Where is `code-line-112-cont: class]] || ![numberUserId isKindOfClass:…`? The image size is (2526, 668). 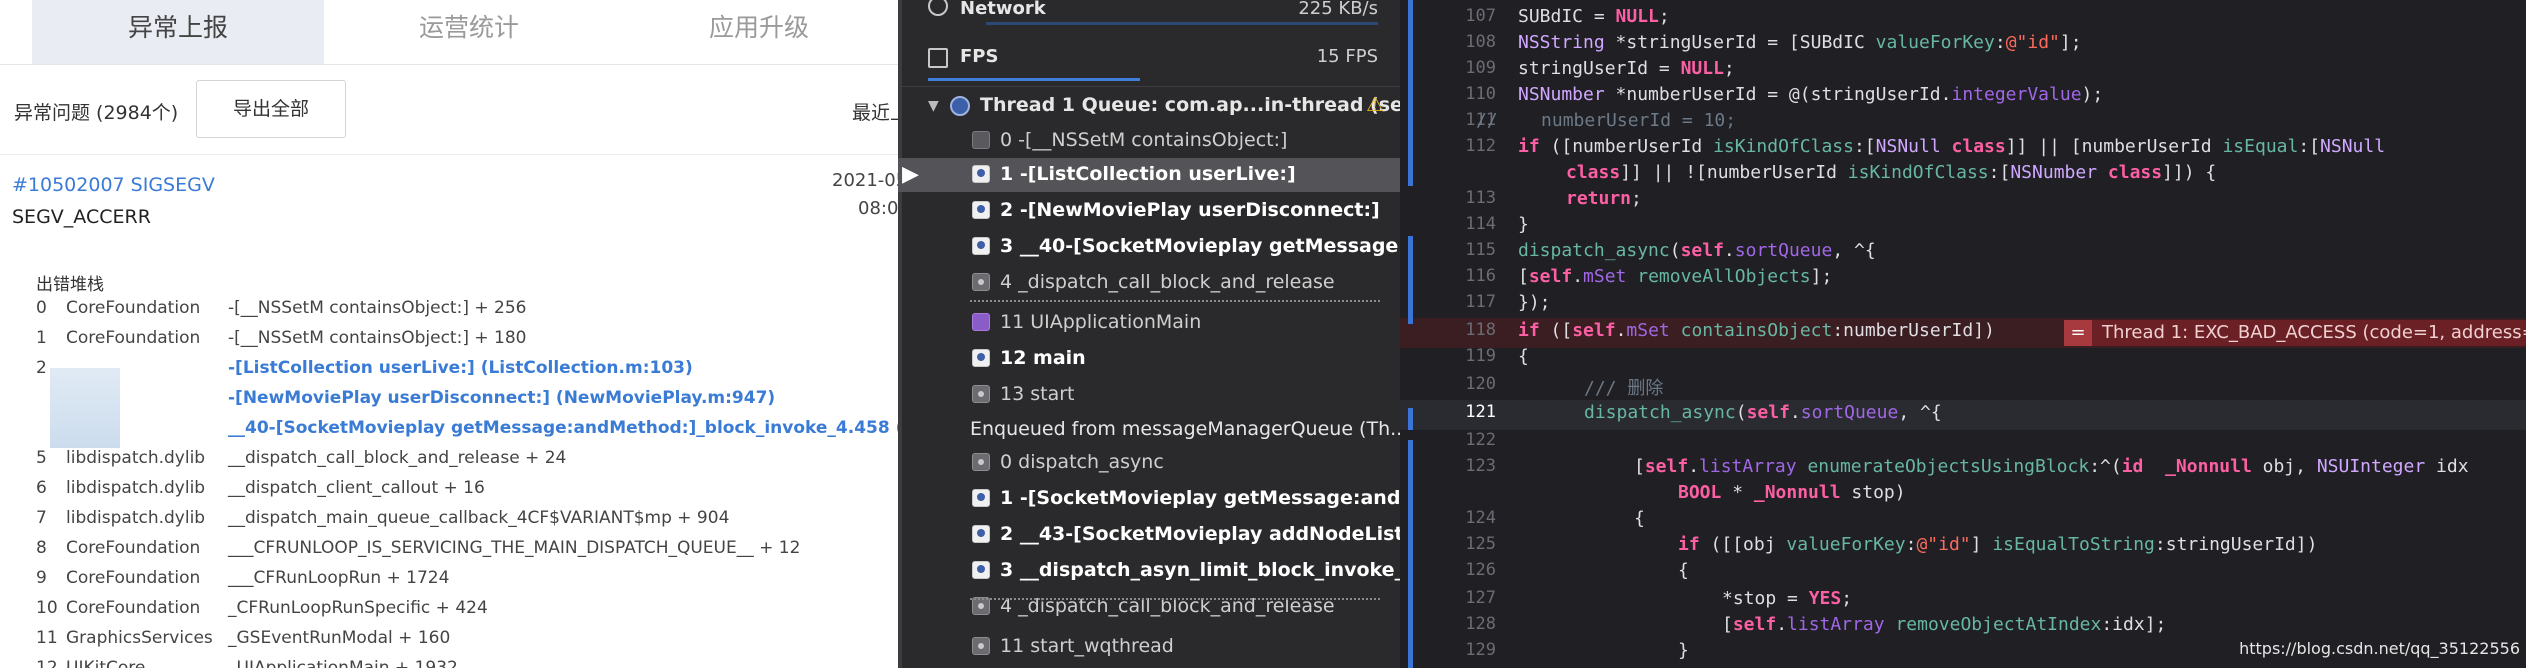 code-line-112-cont: class]] || ![numberUserId isKindOfClass:… is located at coordinates (1891, 172).